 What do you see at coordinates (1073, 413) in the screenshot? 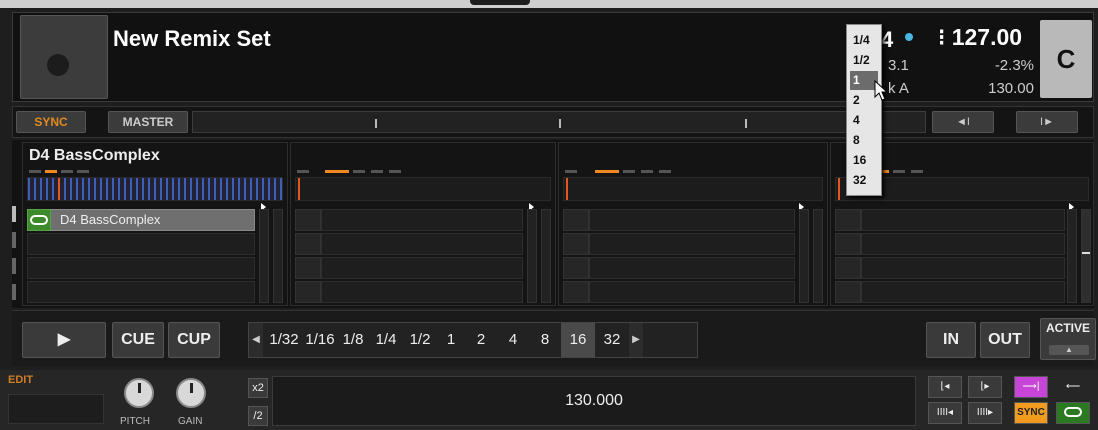
I see `loop-icon` at bounding box center [1073, 413].